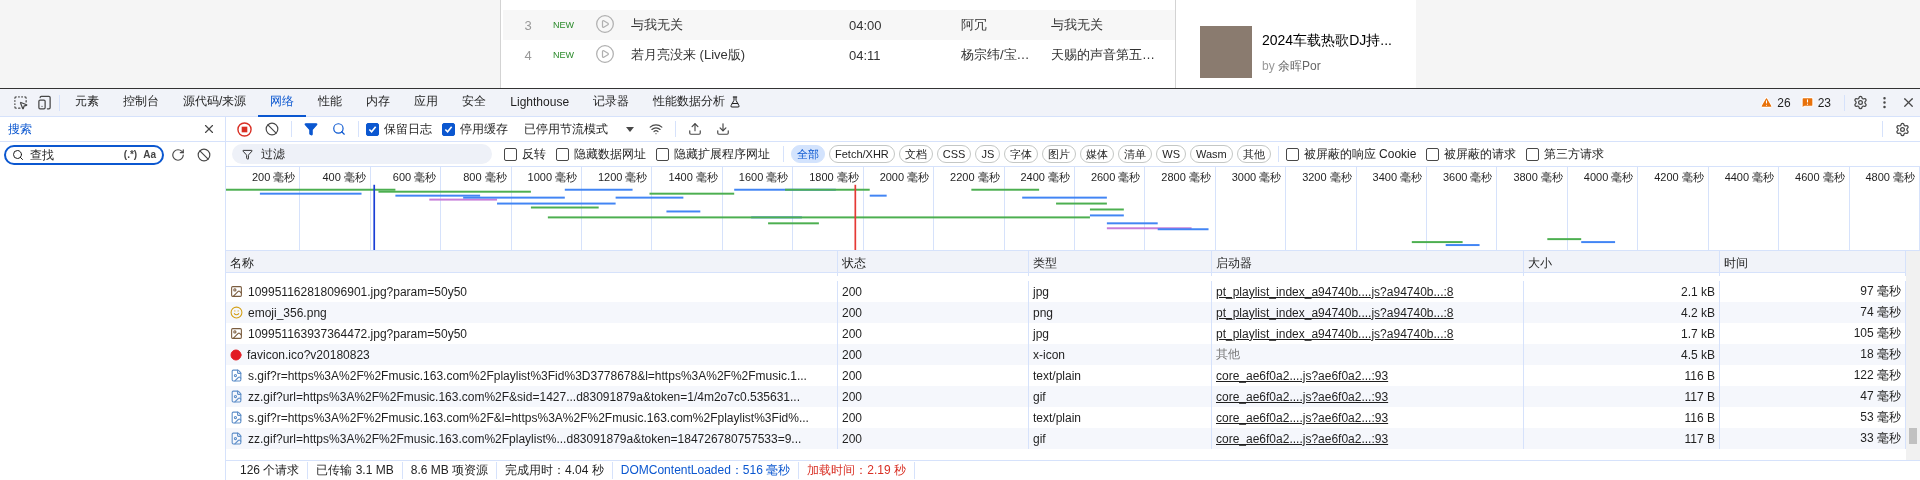 This screenshot has height=480, width=1920. Describe the element at coordinates (1066, 354) in the screenshot. I see `request-row: favicon.ico?v20180823 200 x-icon 其他 4.5 kB 18 毫秒` at that location.